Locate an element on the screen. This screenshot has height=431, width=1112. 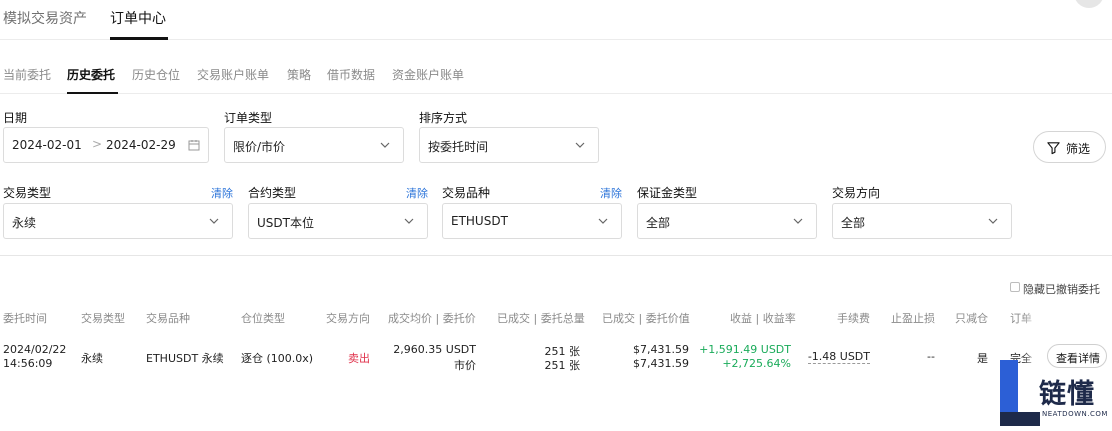
cell-date: 2024/02/22 is located at coordinates (35, 349).